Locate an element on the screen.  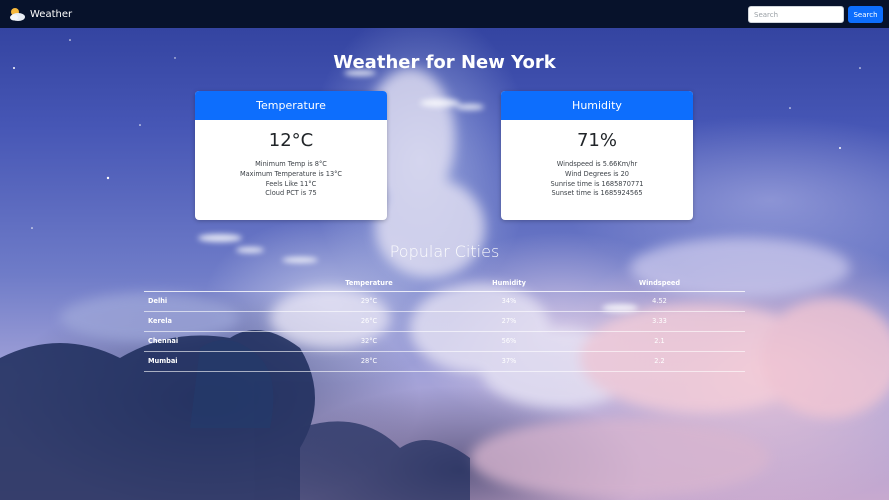
city-temperature: 28°C is located at coordinates (369, 361).